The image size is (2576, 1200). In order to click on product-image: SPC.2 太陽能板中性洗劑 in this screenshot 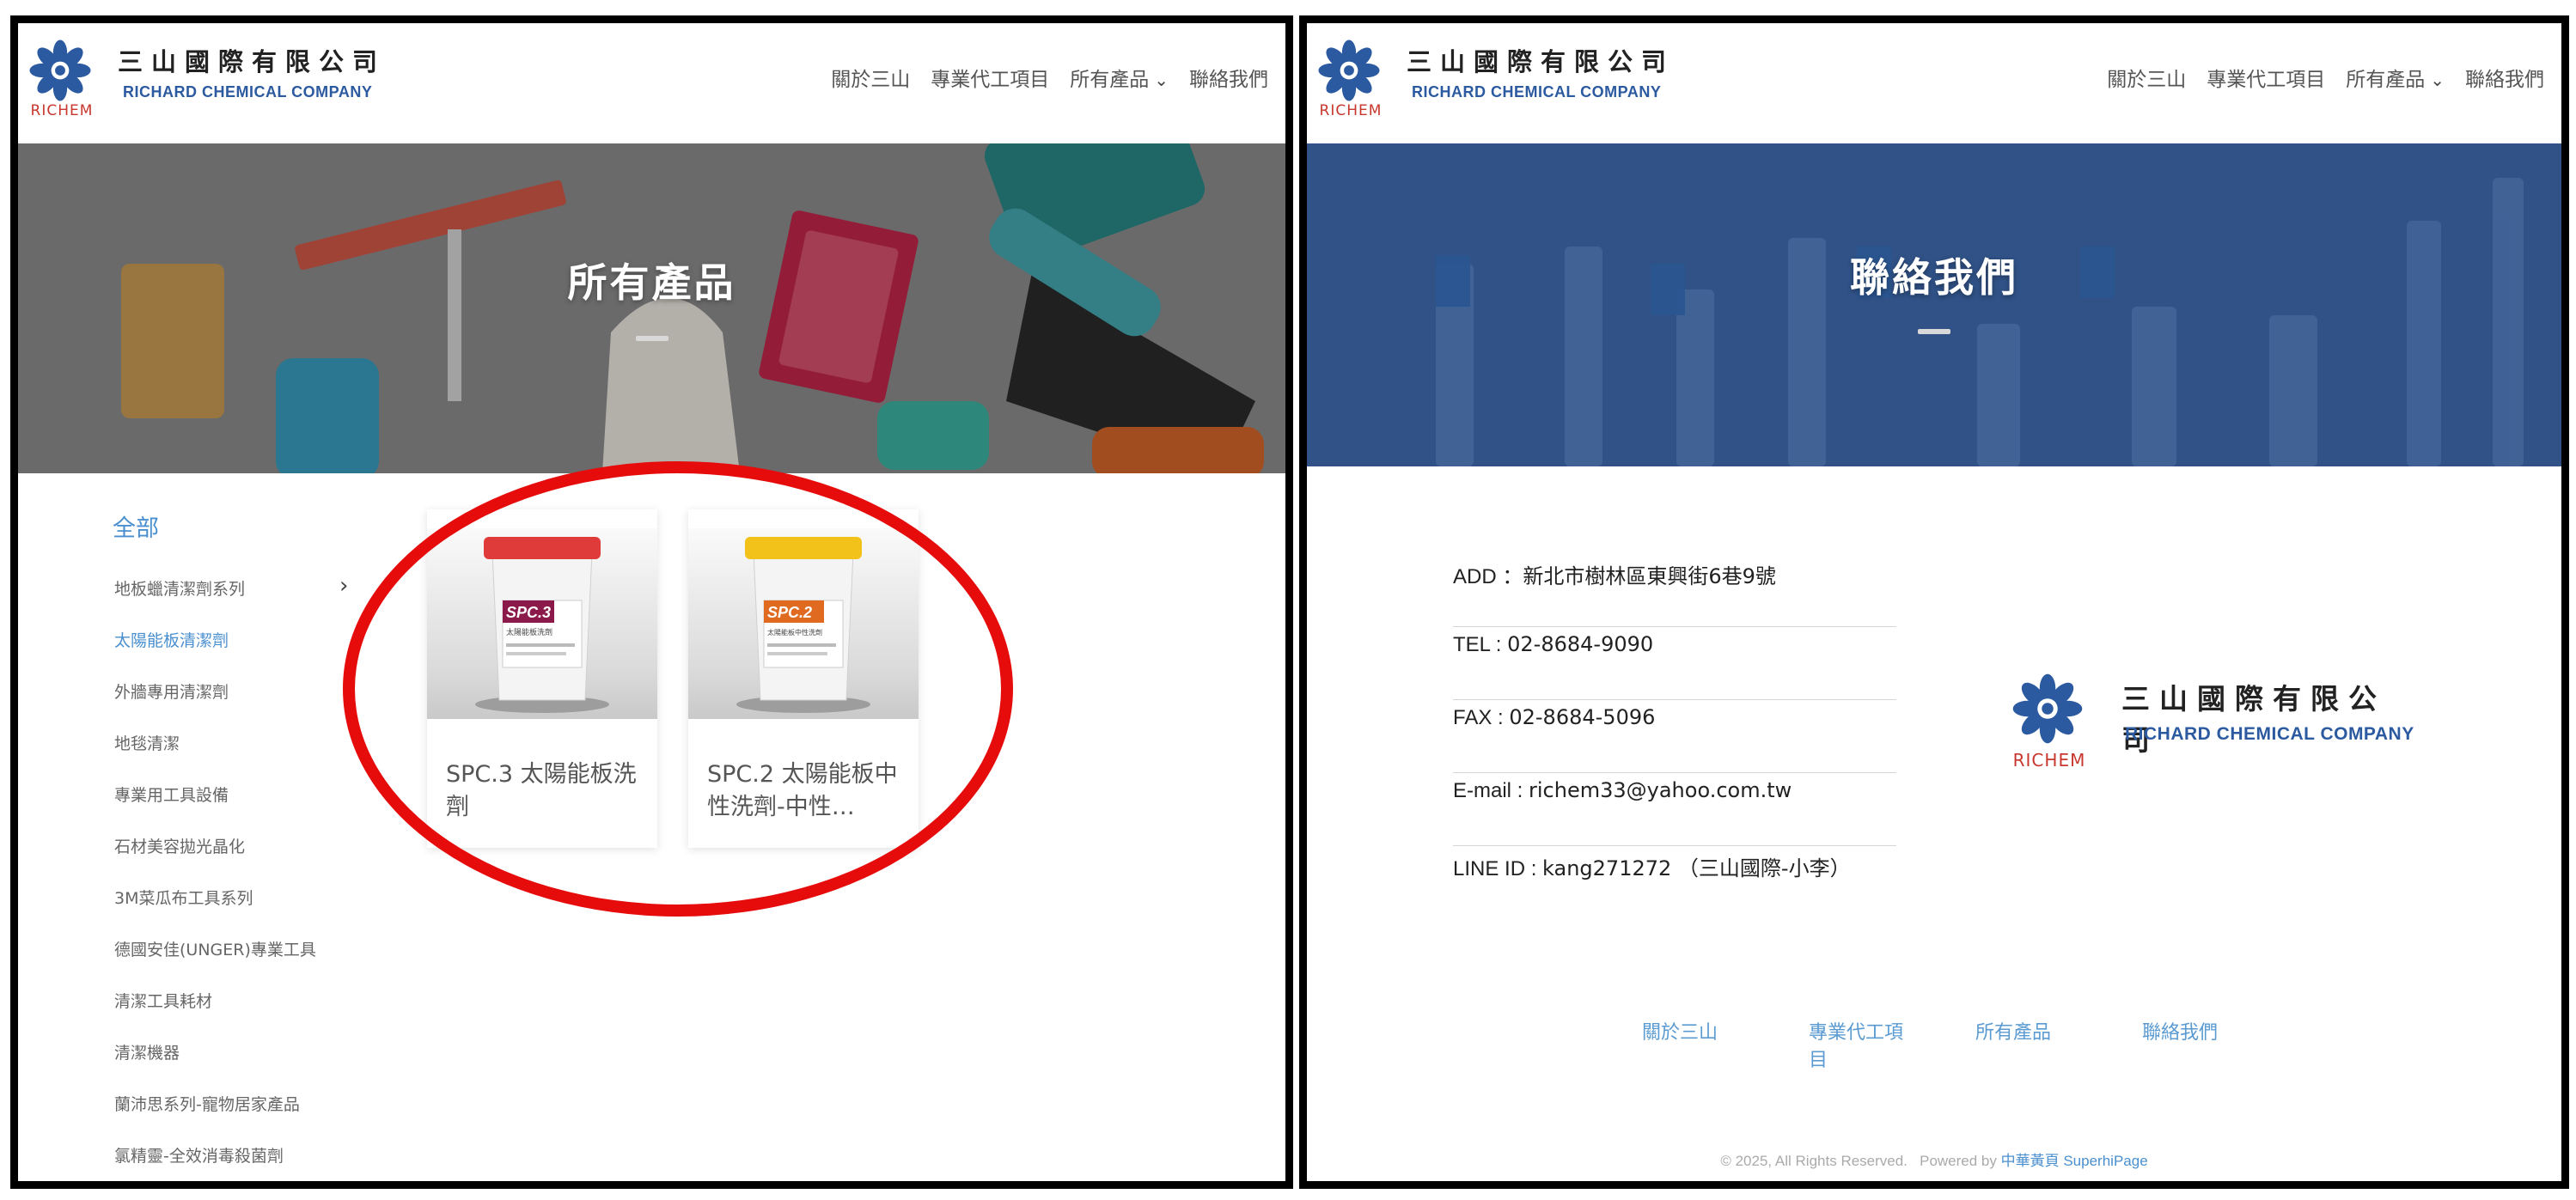, I will do `click(803, 623)`.